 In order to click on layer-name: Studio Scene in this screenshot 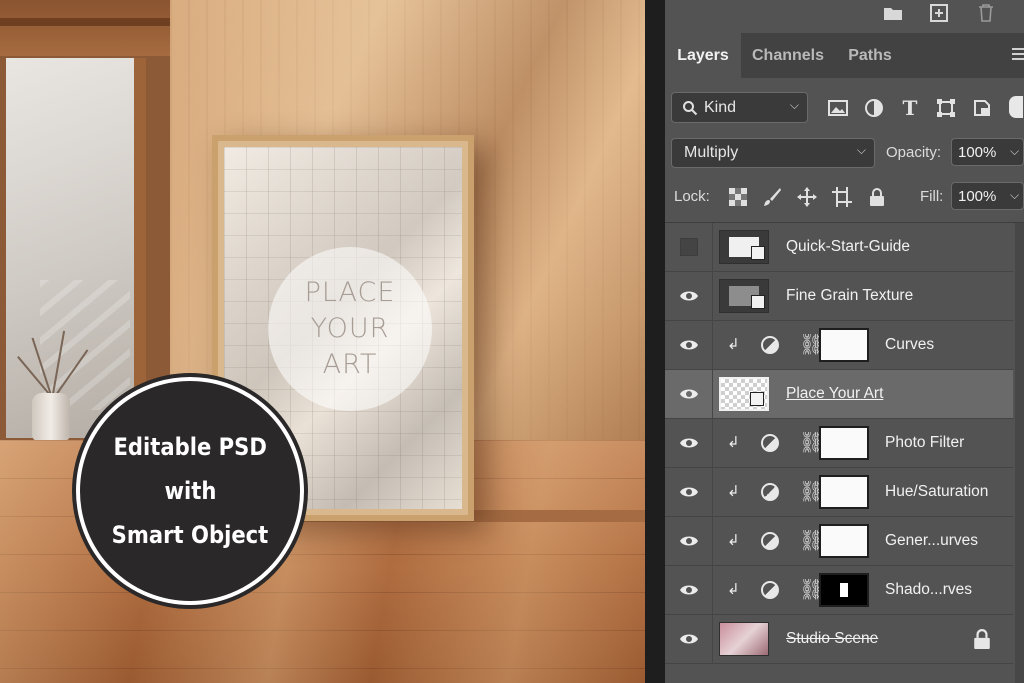, I will do `click(832, 639)`.